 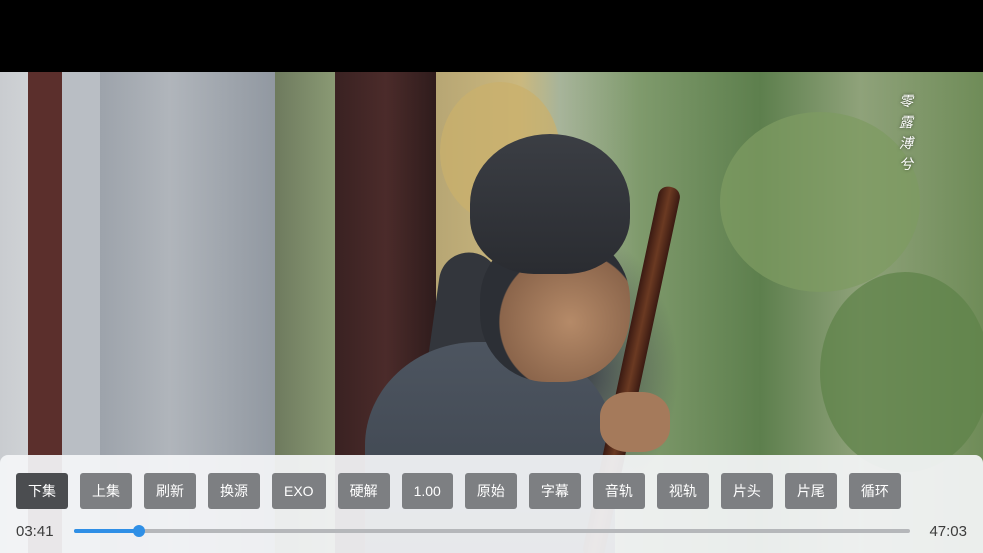 What do you see at coordinates (550, 204) in the screenshot?
I see `musician-hat` at bounding box center [550, 204].